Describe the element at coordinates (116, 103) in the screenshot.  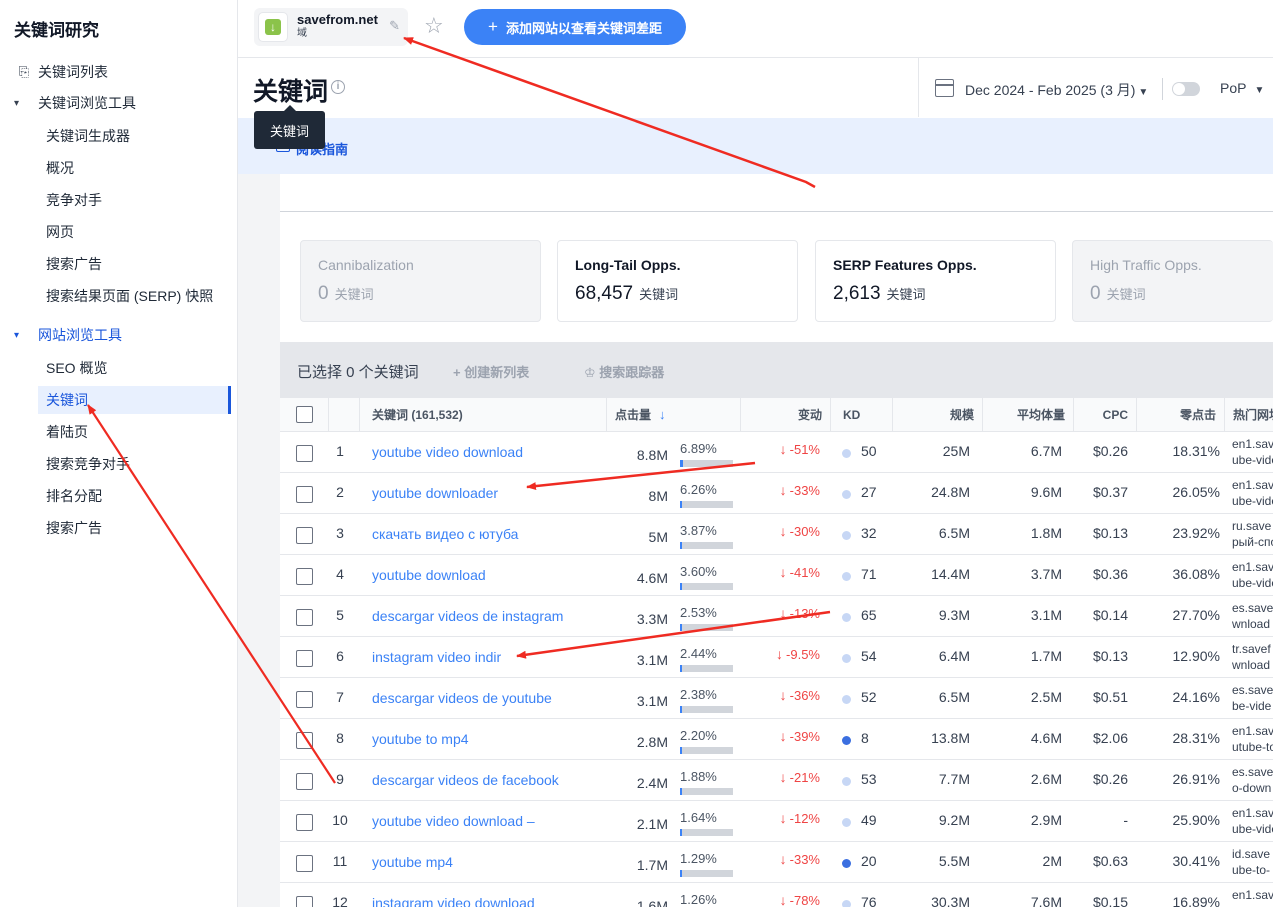
I see `sidebar-group-keyword-explorer: ▾ 关键词浏览工具` at that location.